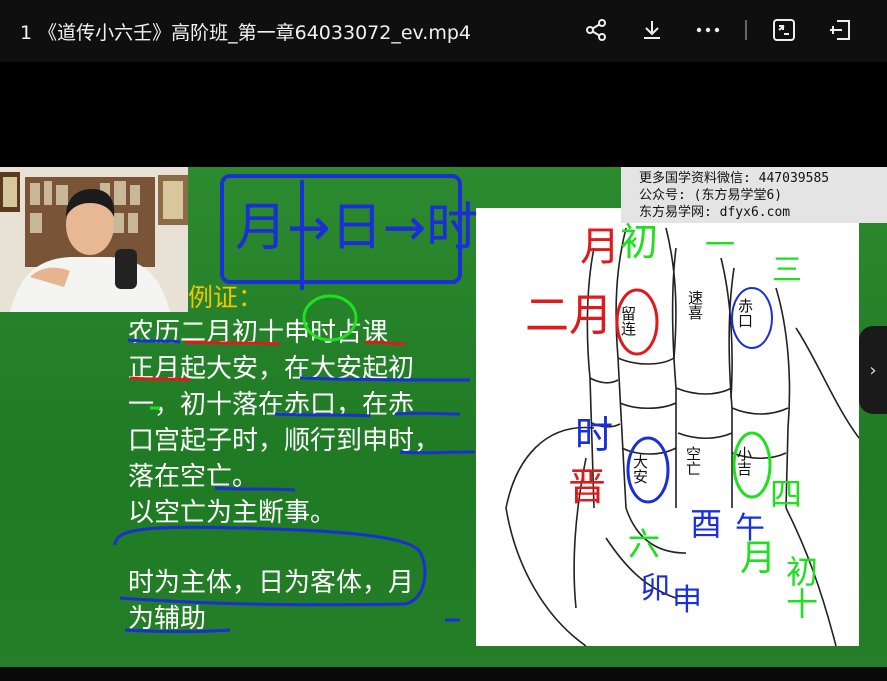 The width and height of the screenshot is (887, 681). I want to click on palm-label-daan: 大安, so click(640, 469).